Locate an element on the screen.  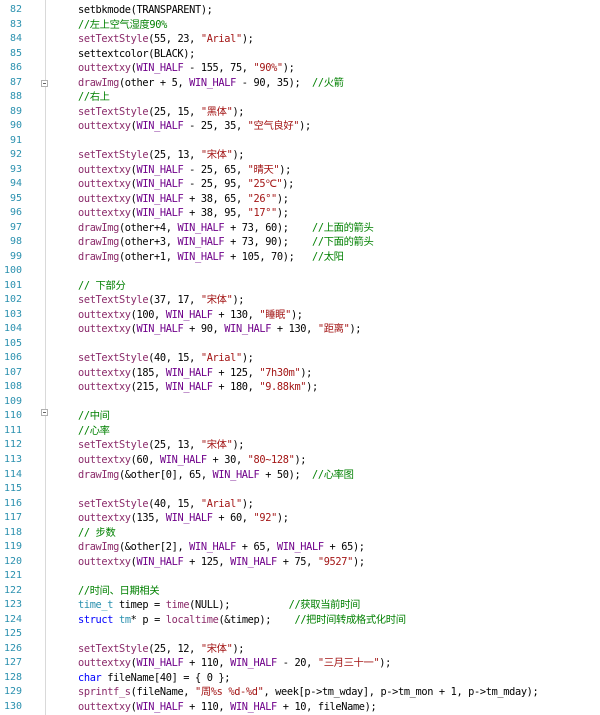
line-number: 130 is located at coordinates (12, 706).